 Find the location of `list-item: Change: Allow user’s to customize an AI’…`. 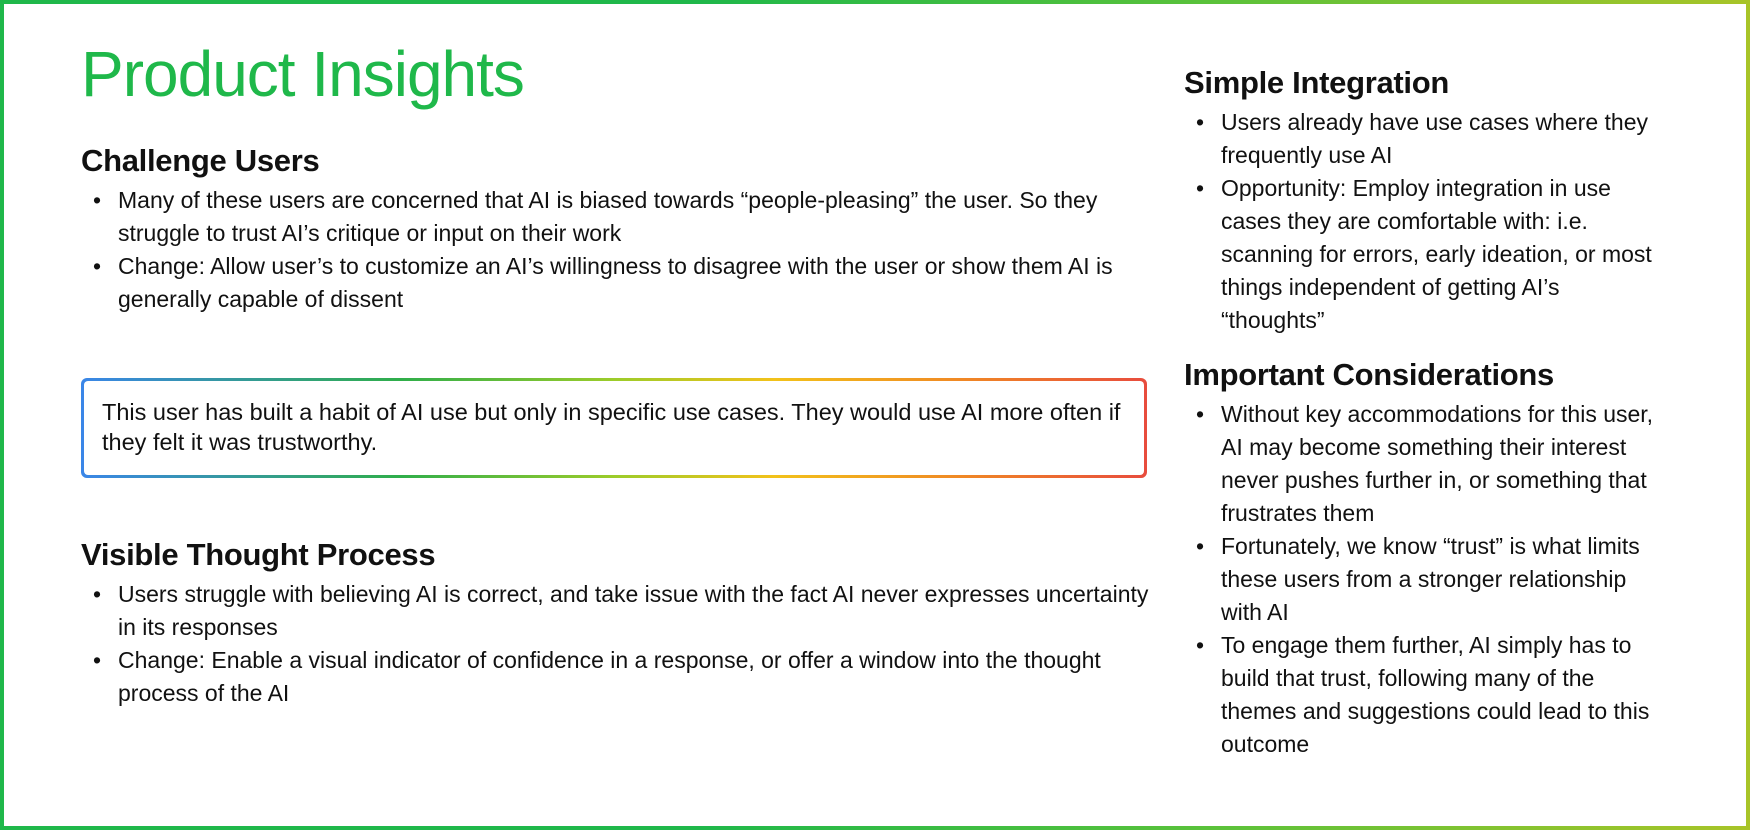

list-item: Change: Allow user’s to customize an AI’… is located at coordinates (622, 283).